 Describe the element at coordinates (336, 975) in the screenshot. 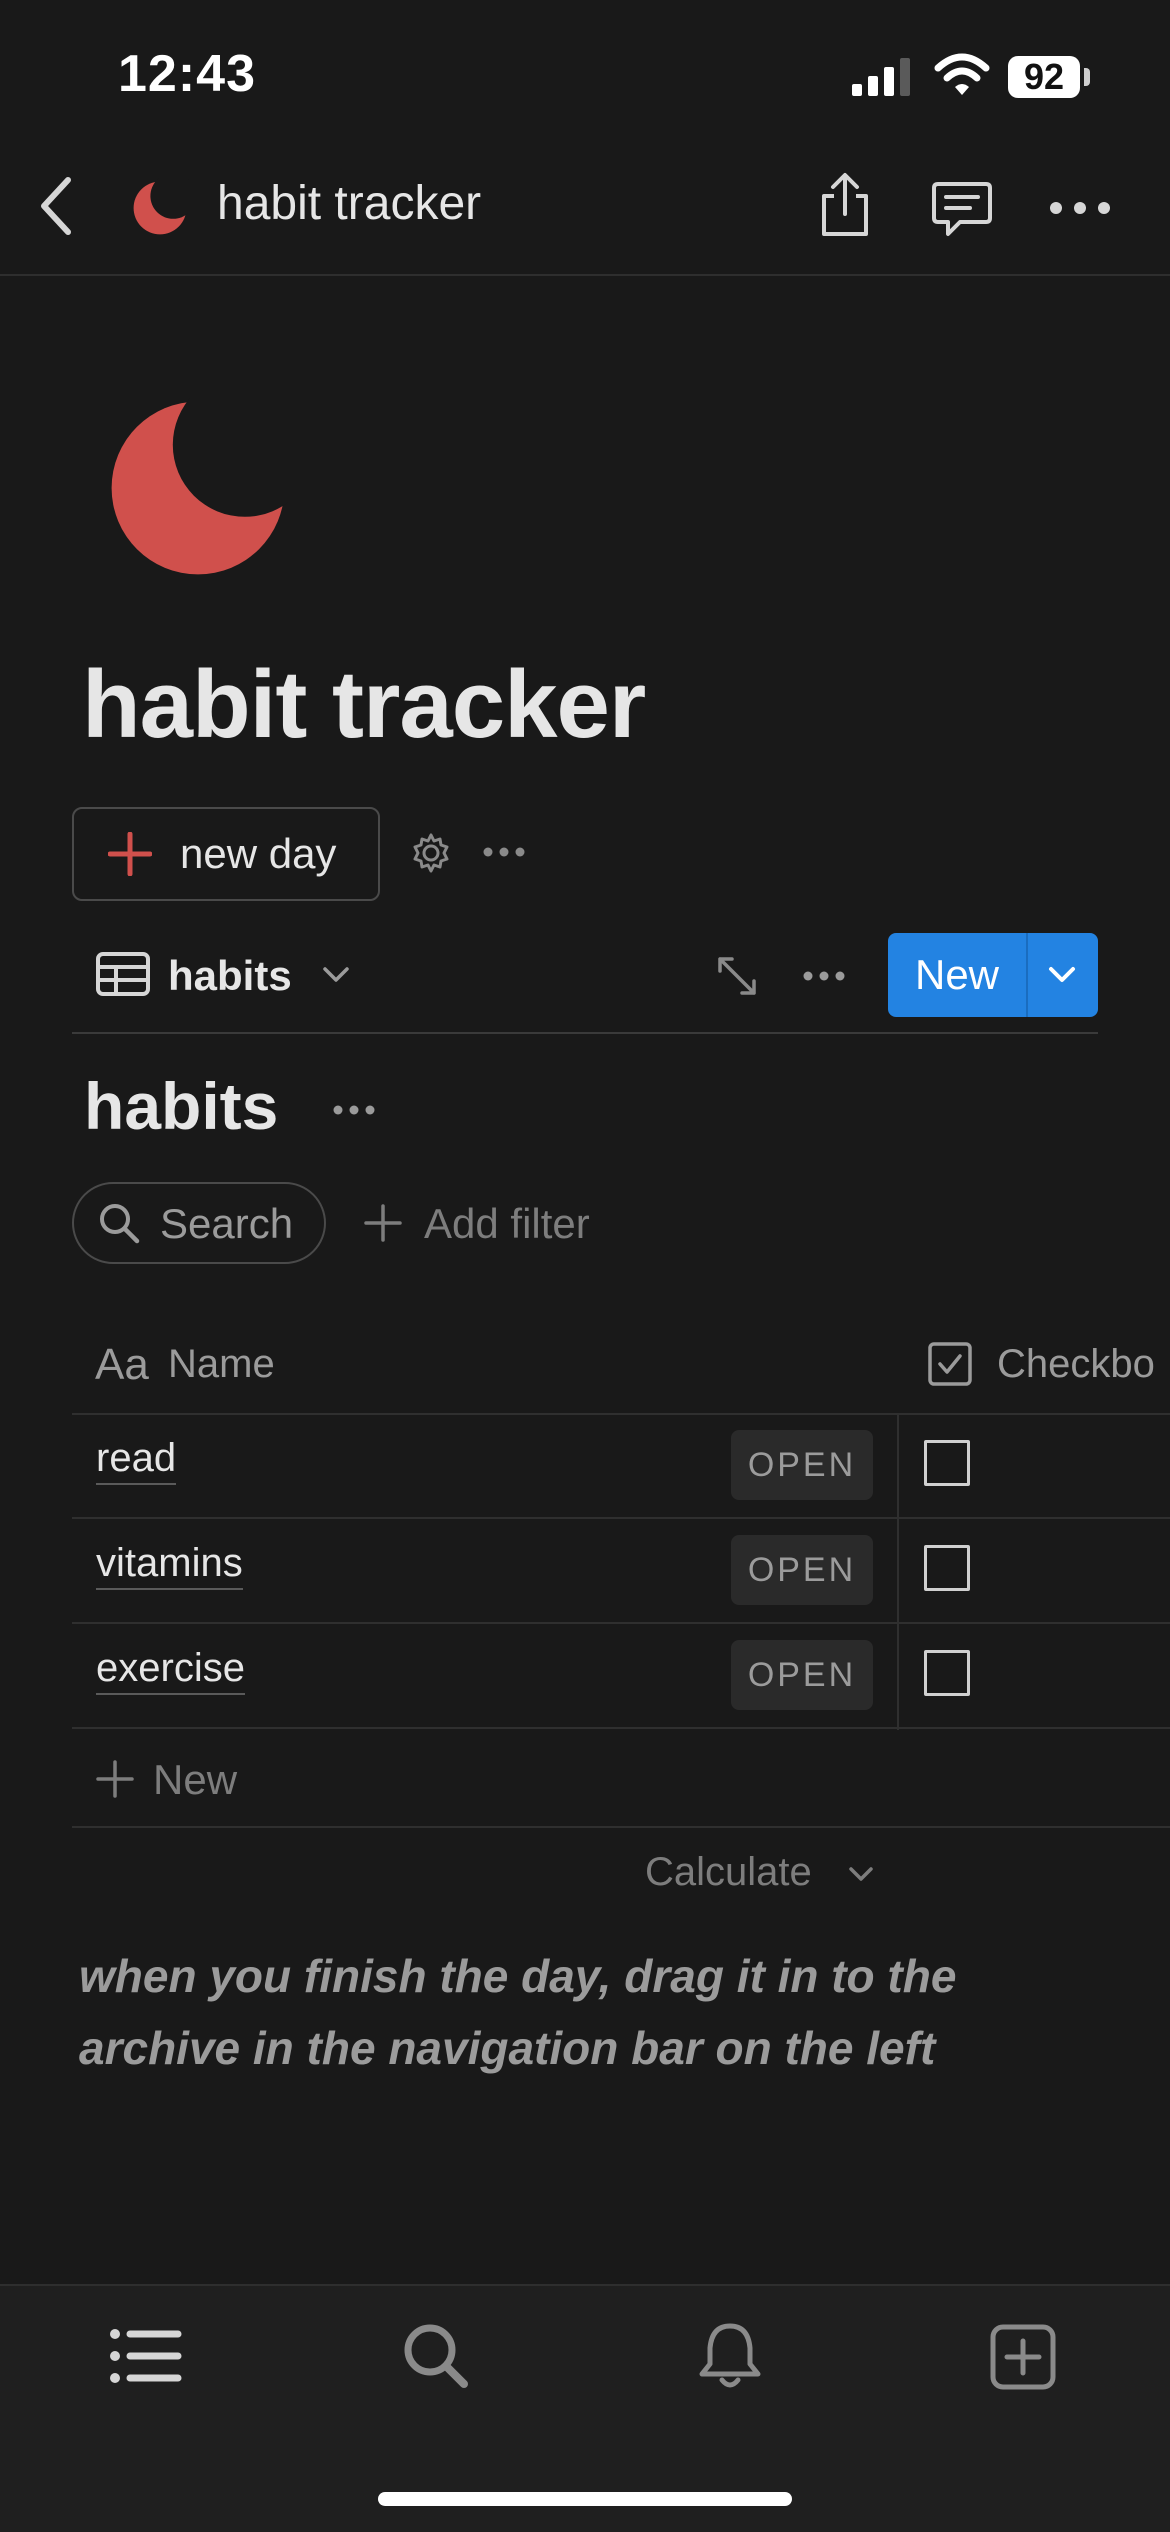

I see `chevron-down-icon` at that location.